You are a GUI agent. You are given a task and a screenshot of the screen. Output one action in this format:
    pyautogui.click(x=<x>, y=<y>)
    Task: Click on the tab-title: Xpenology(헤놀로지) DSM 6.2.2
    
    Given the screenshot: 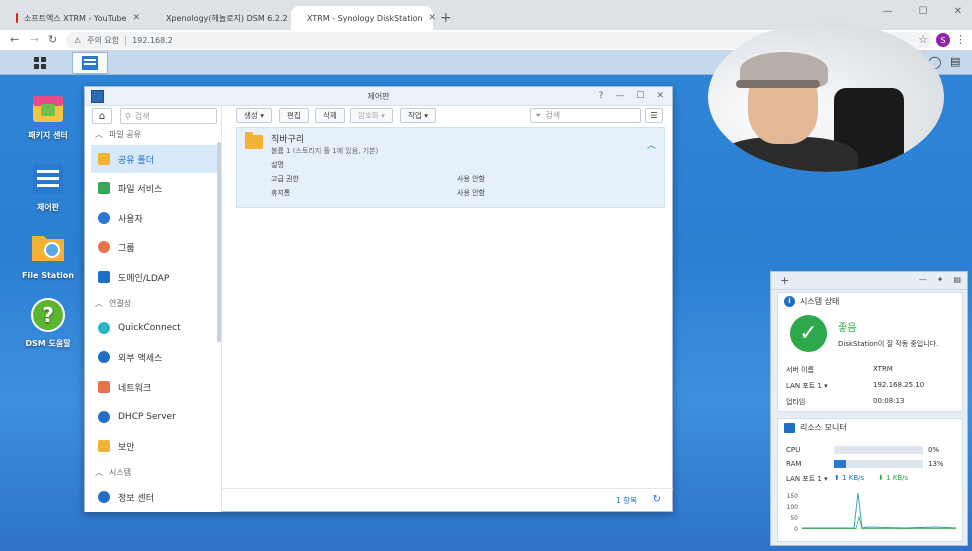 What is the action you would take?
    pyautogui.click(x=227, y=18)
    